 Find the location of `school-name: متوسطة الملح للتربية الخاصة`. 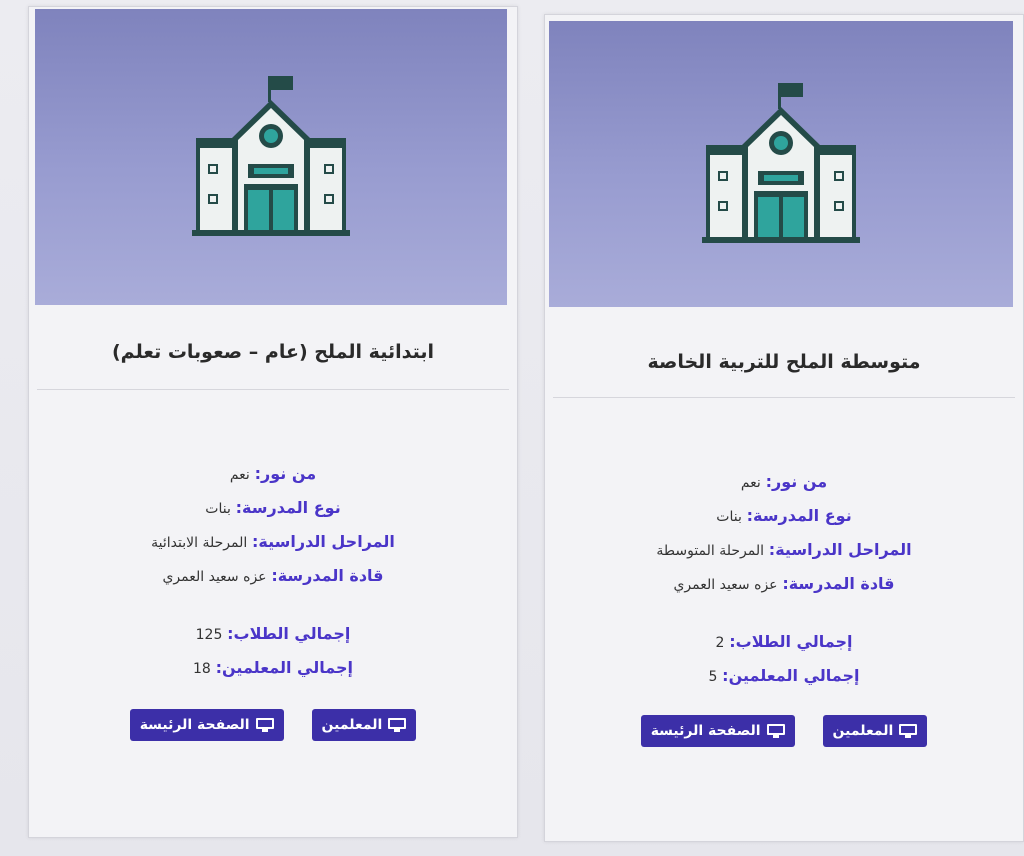

school-name: متوسطة الملح للتربية الخاصة is located at coordinates (784, 362).